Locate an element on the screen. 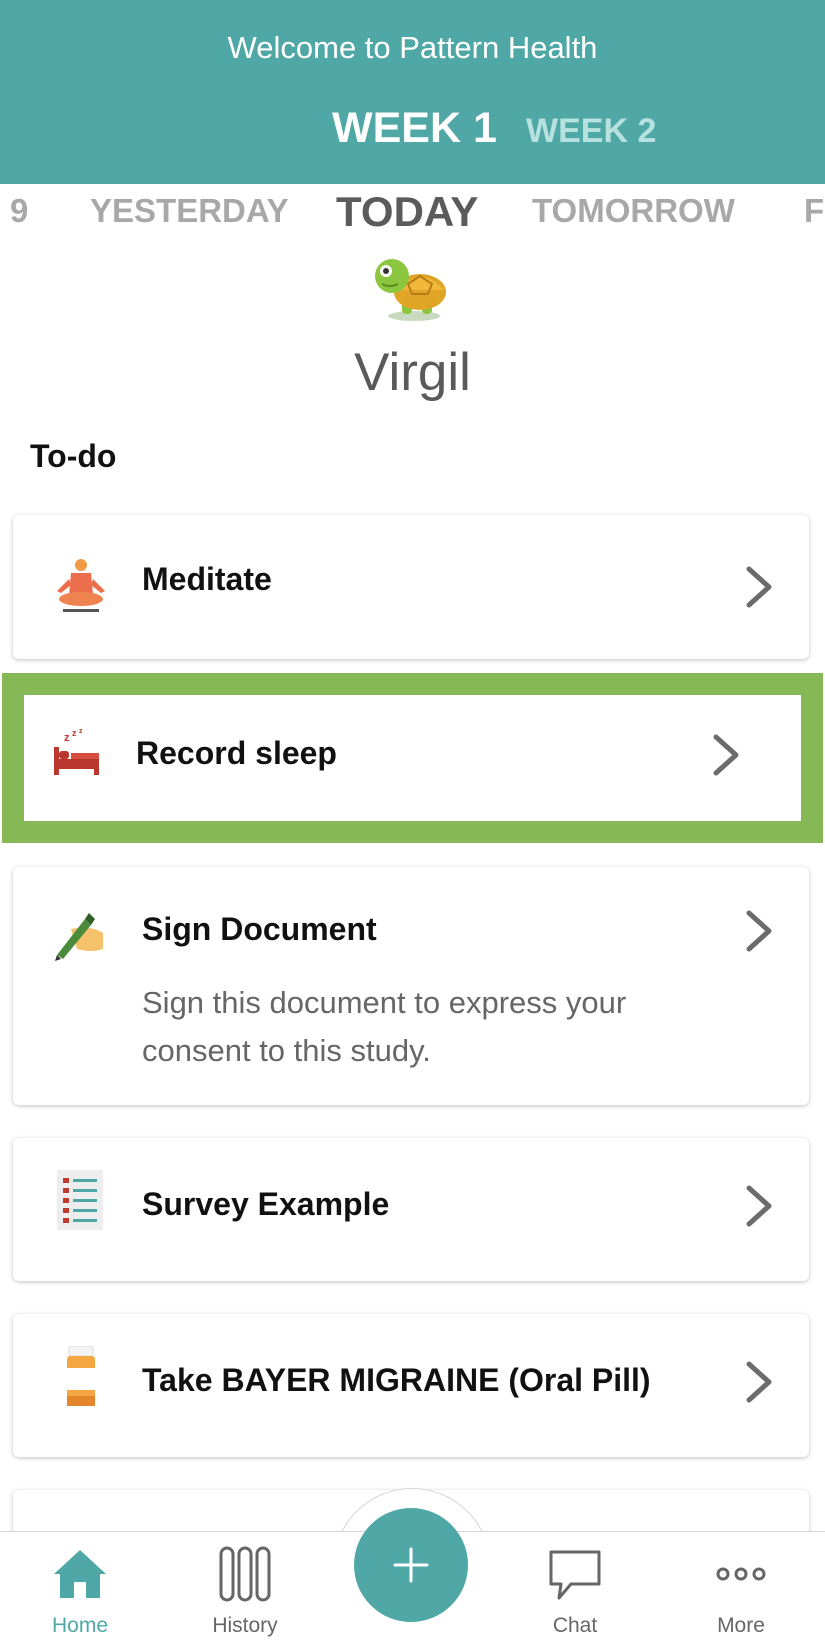 The height and width of the screenshot is (1652, 825). plus-icon is located at coordinates (411, 1565).